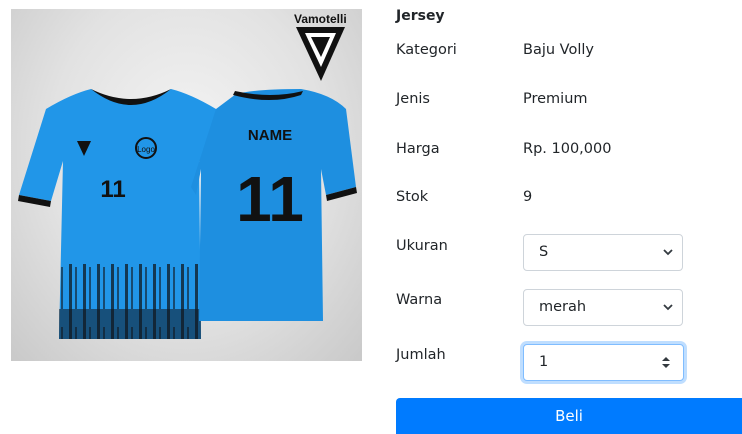 The width and height of the screenshot is (742, 434). Describe the element at coordinates (603, 307) in the screenshot. I see `color-select: merah` at that location.